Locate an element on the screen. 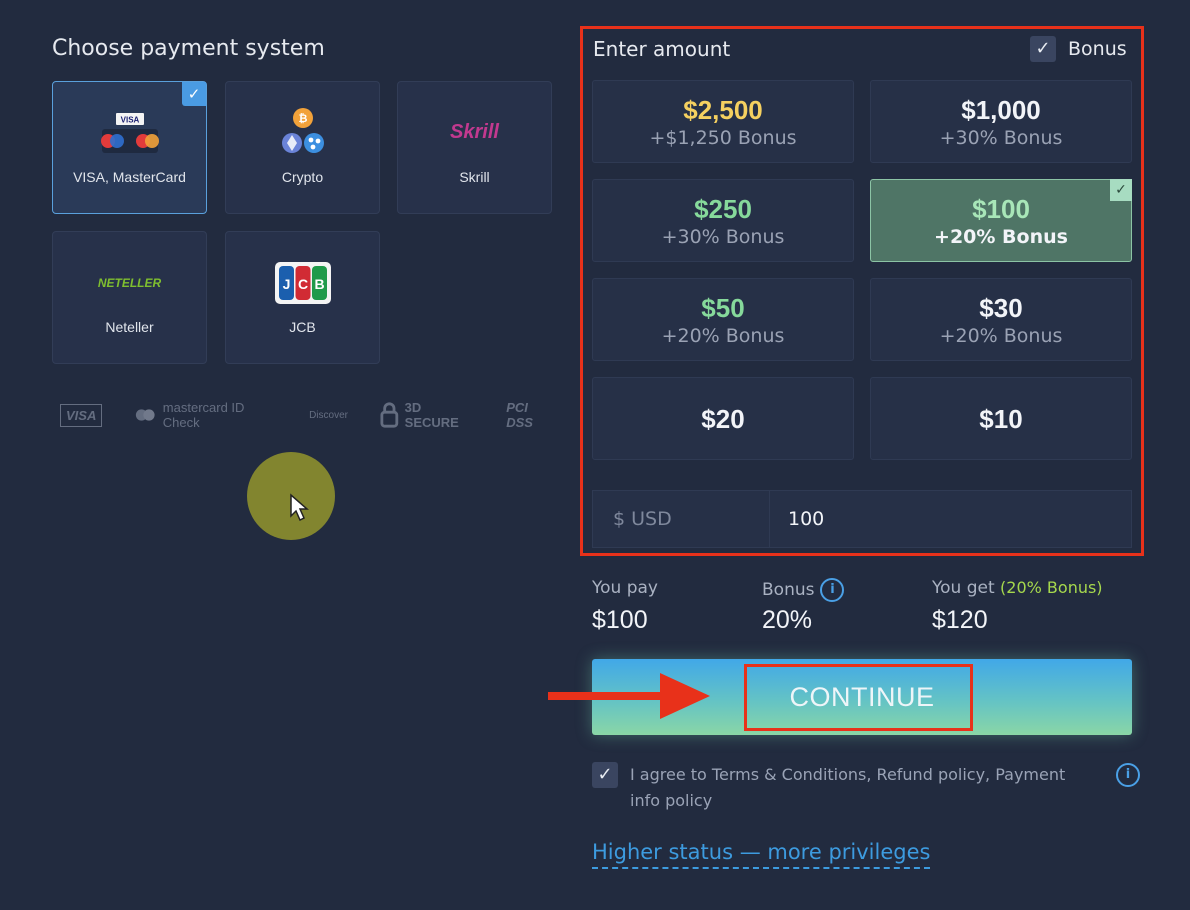  mastercard-idcheck-icon: mastercard ID Check is located at coordinates (205, 415).